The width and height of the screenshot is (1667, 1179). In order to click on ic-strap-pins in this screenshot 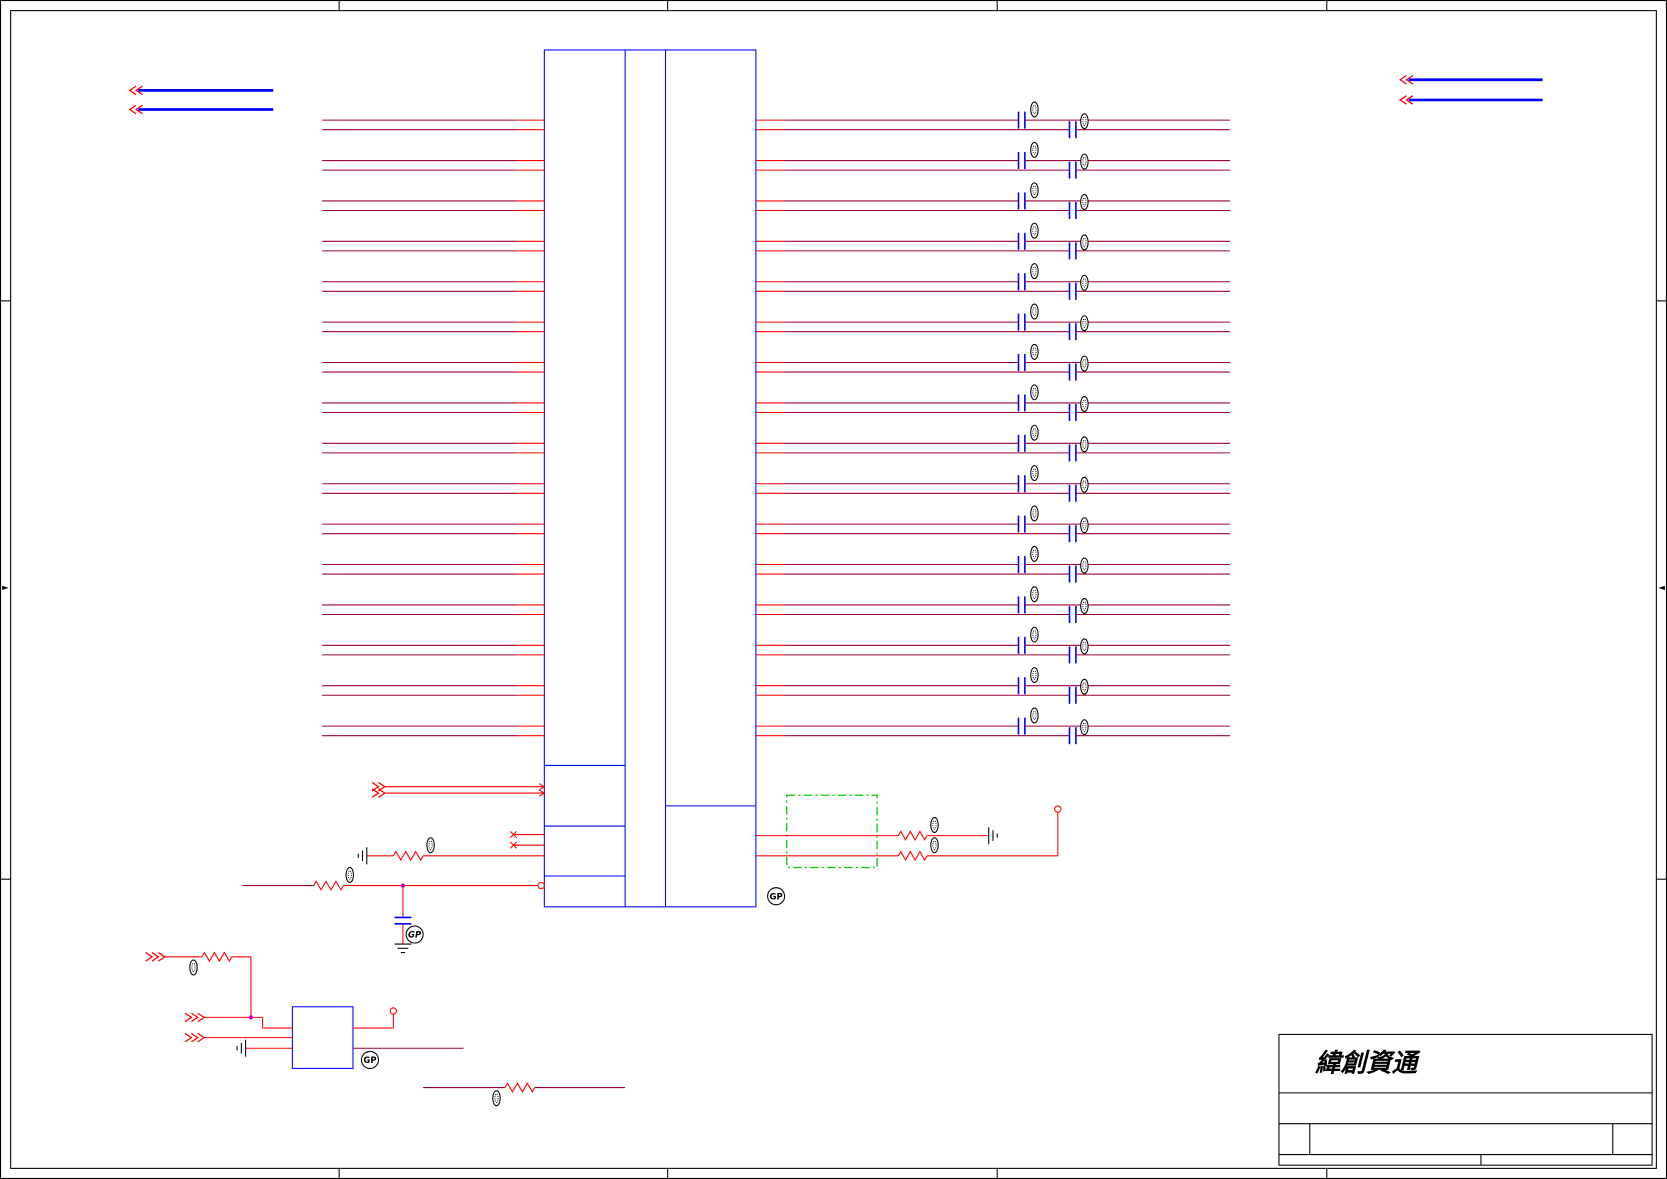, I will do `click(908, 833)`.